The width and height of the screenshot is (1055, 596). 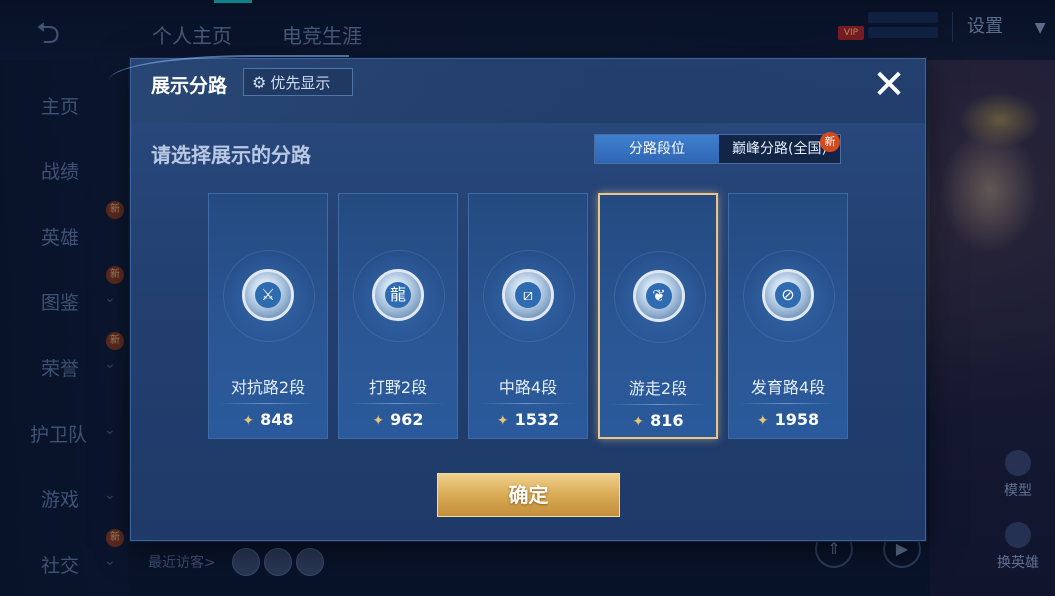 I want to click on dialog-subtitle: 请选择展示的分路, so click(x=231, y=155).